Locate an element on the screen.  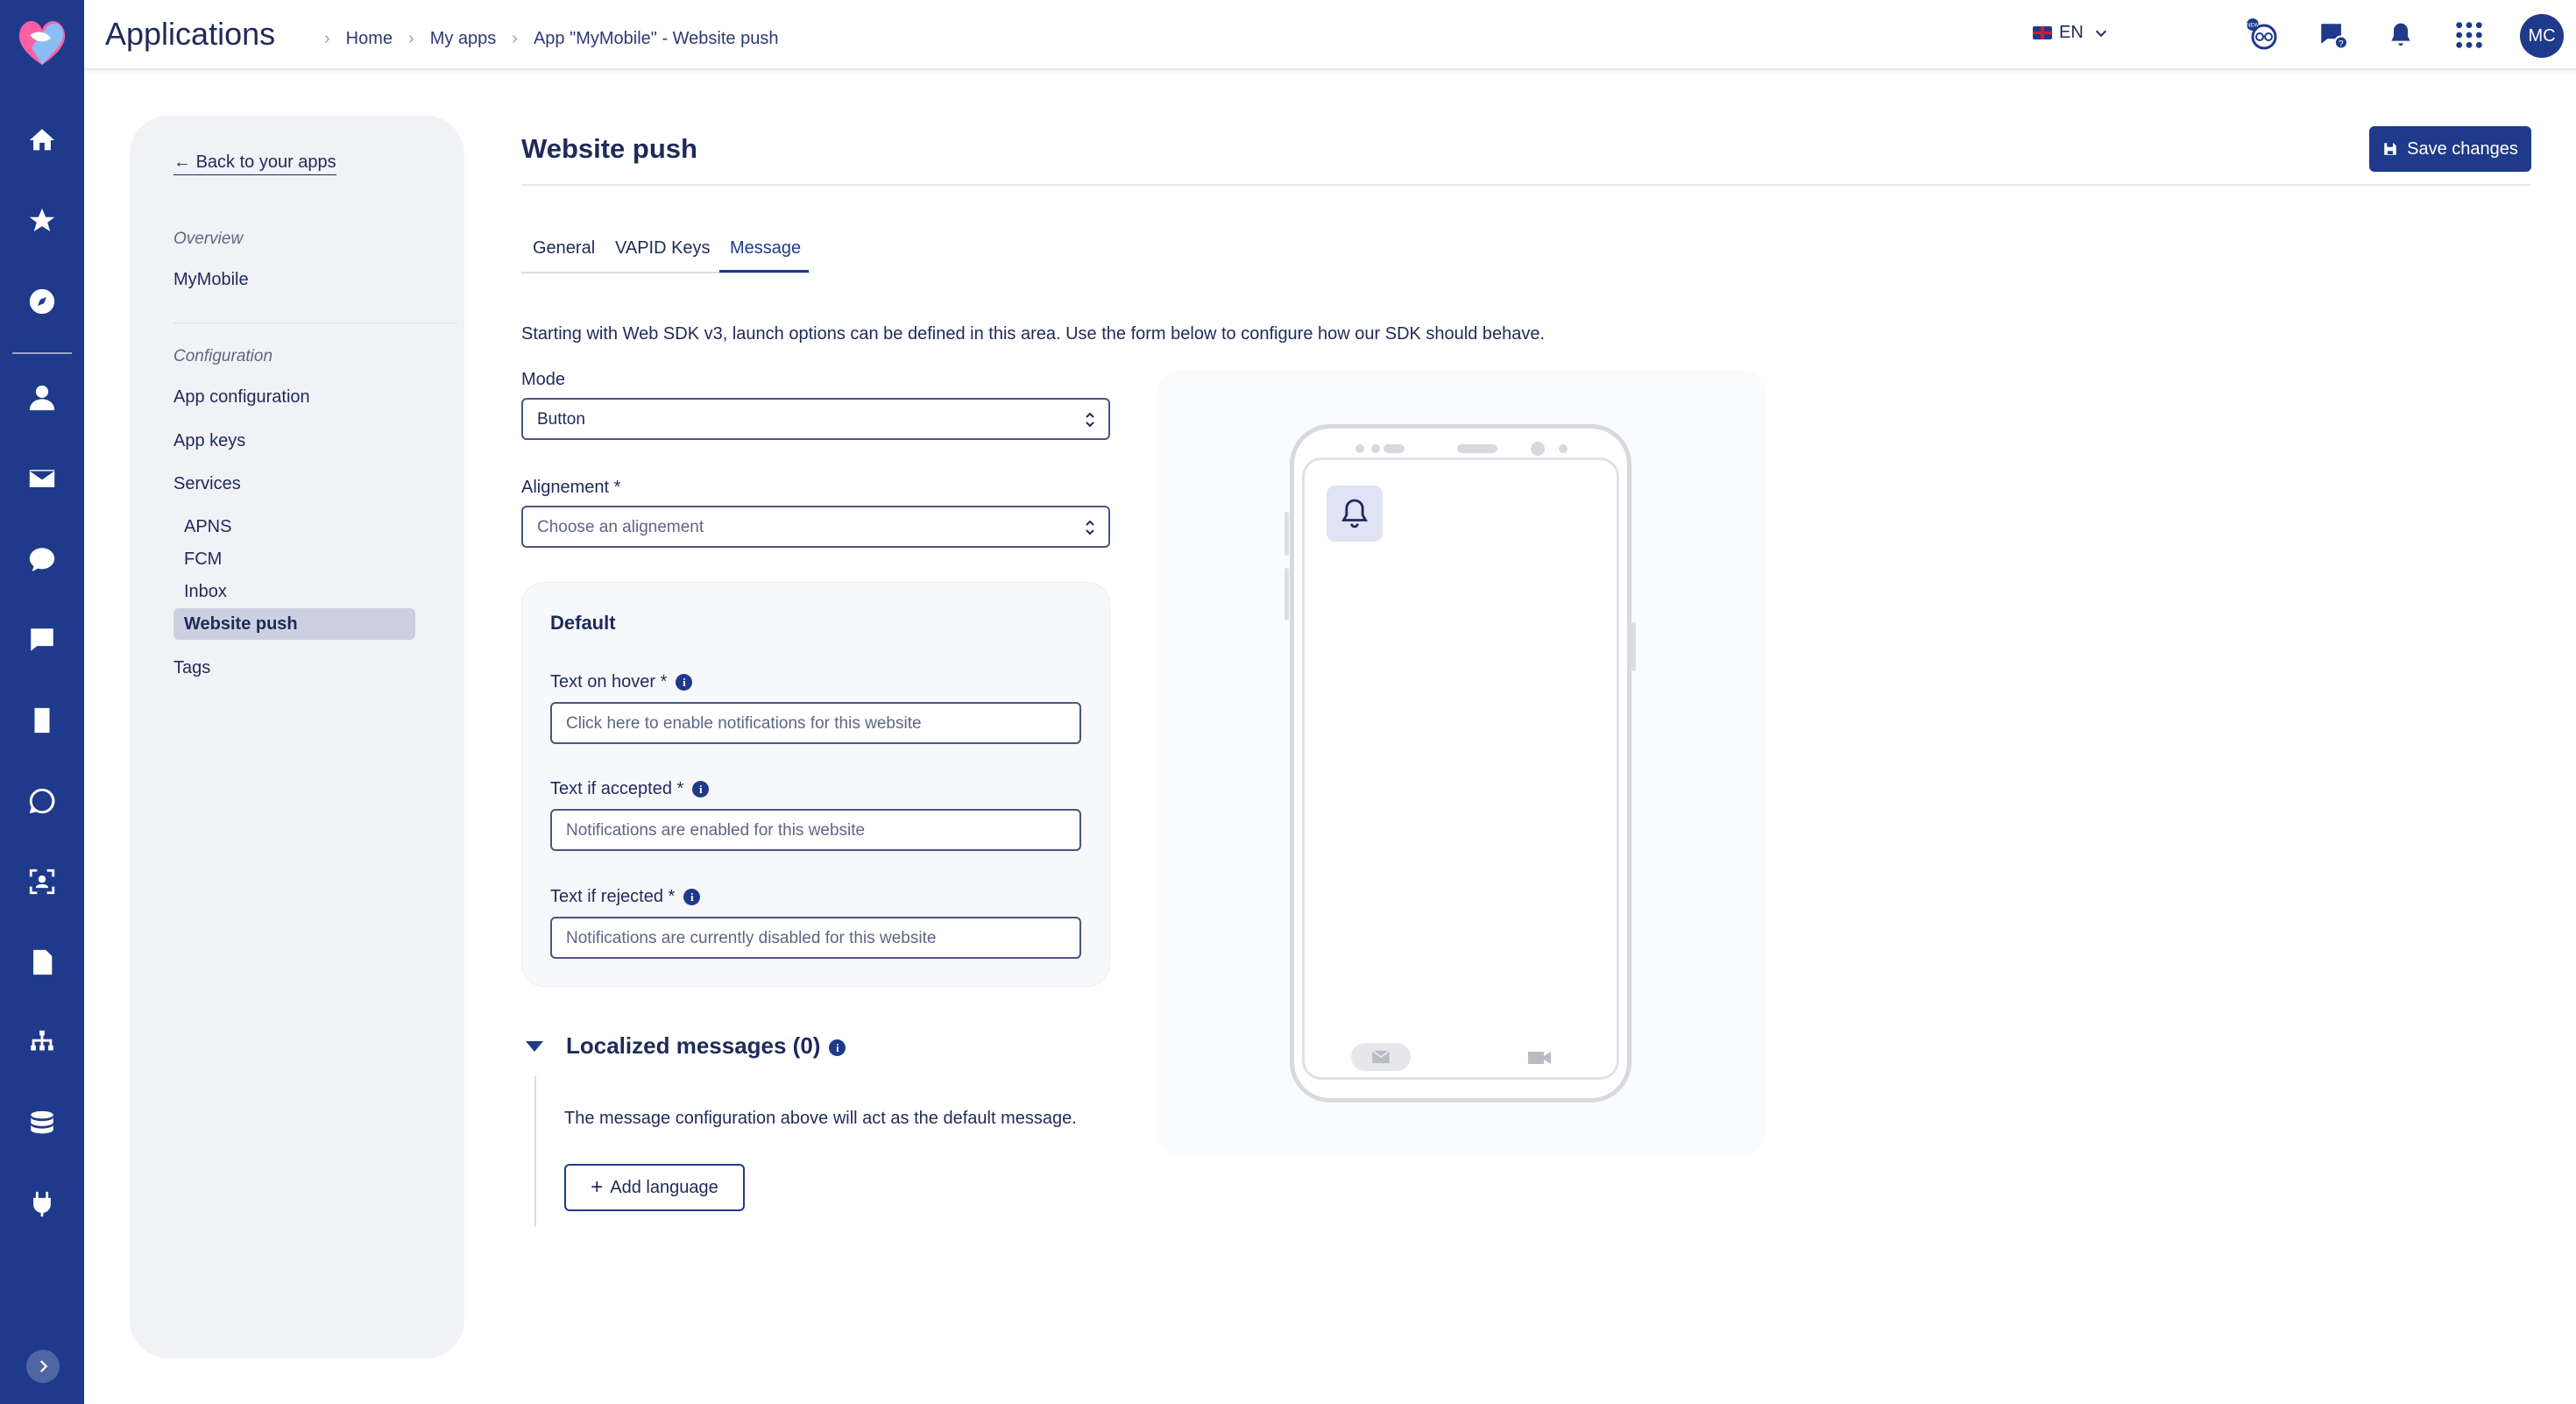
breadcrumb-home: Home is located at coordinates (369, 39).